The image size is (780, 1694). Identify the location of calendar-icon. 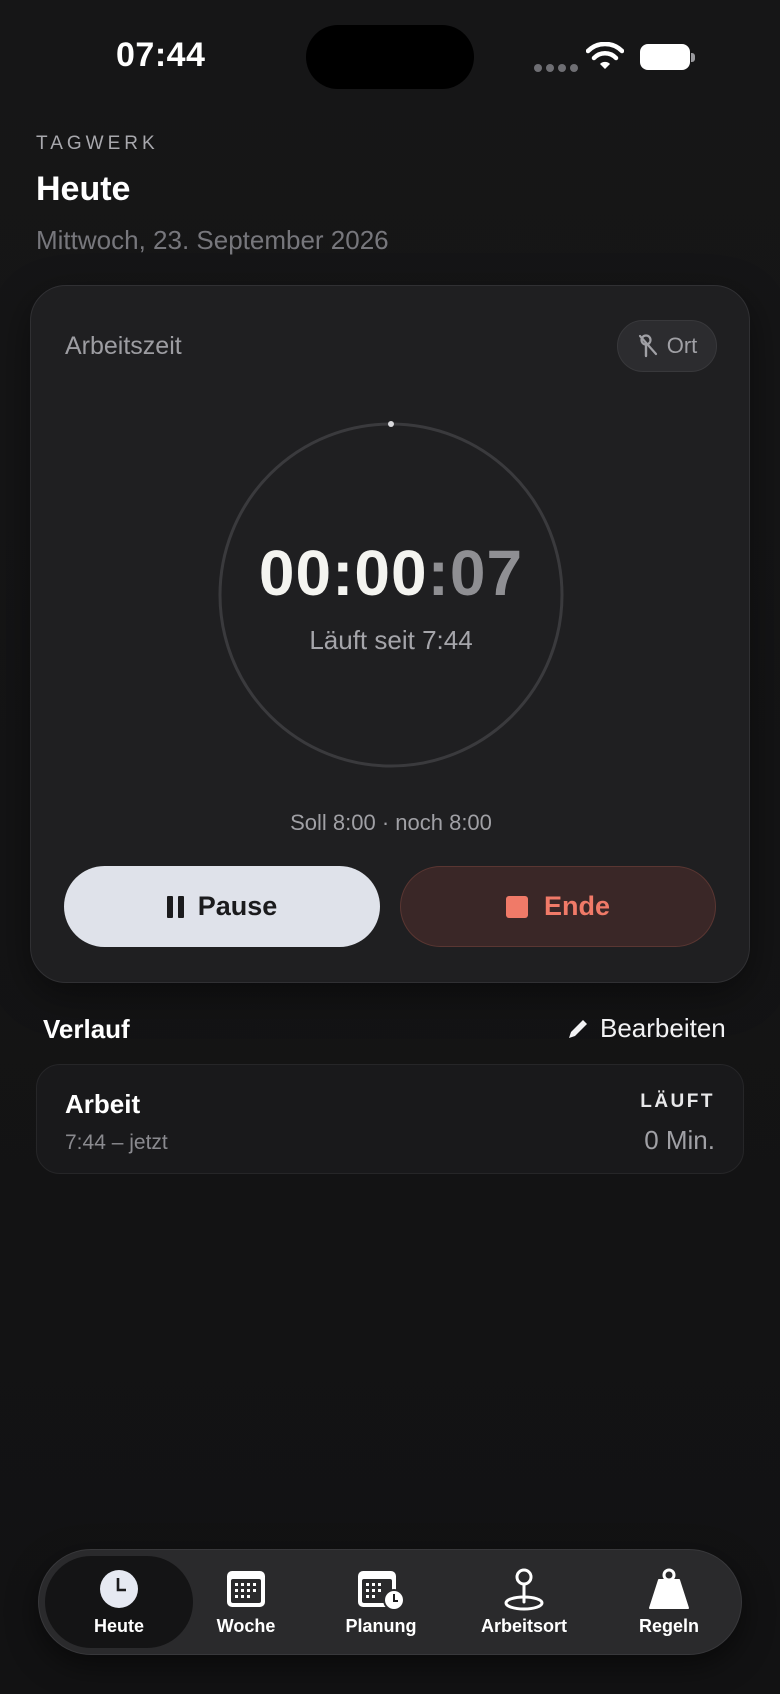
(246, 1589).